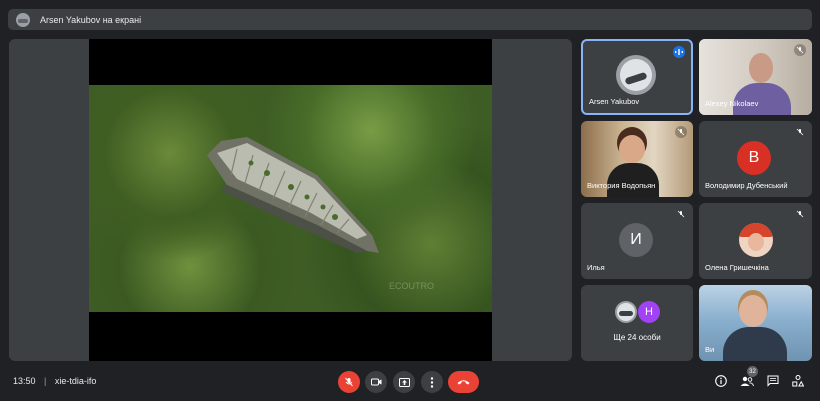 This screenshot has height=401, width=820. Describe the element at coordinates (637, 337) in the screenshot. I see `others-label: Ще 24 особи` at that location.